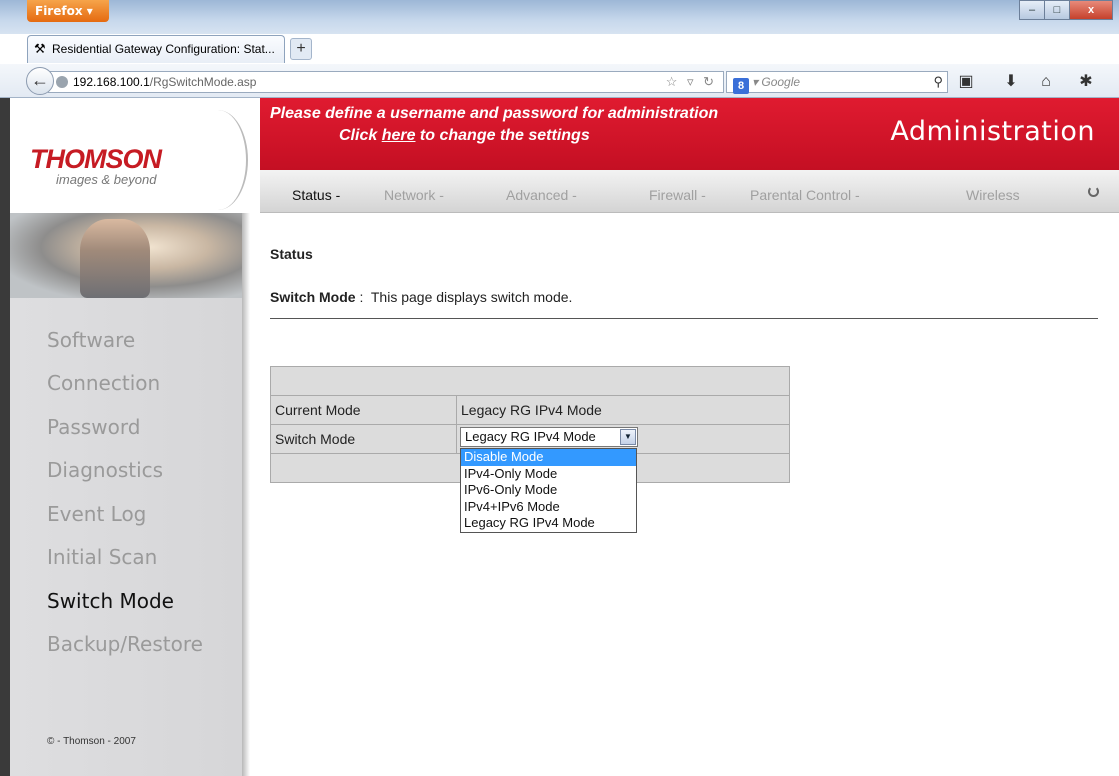 The image size is (1119, 776). Describe the element at coordinates (203, 82) in the screenshot. I see `url-path: /RgSwitchMode.asp` at that location.